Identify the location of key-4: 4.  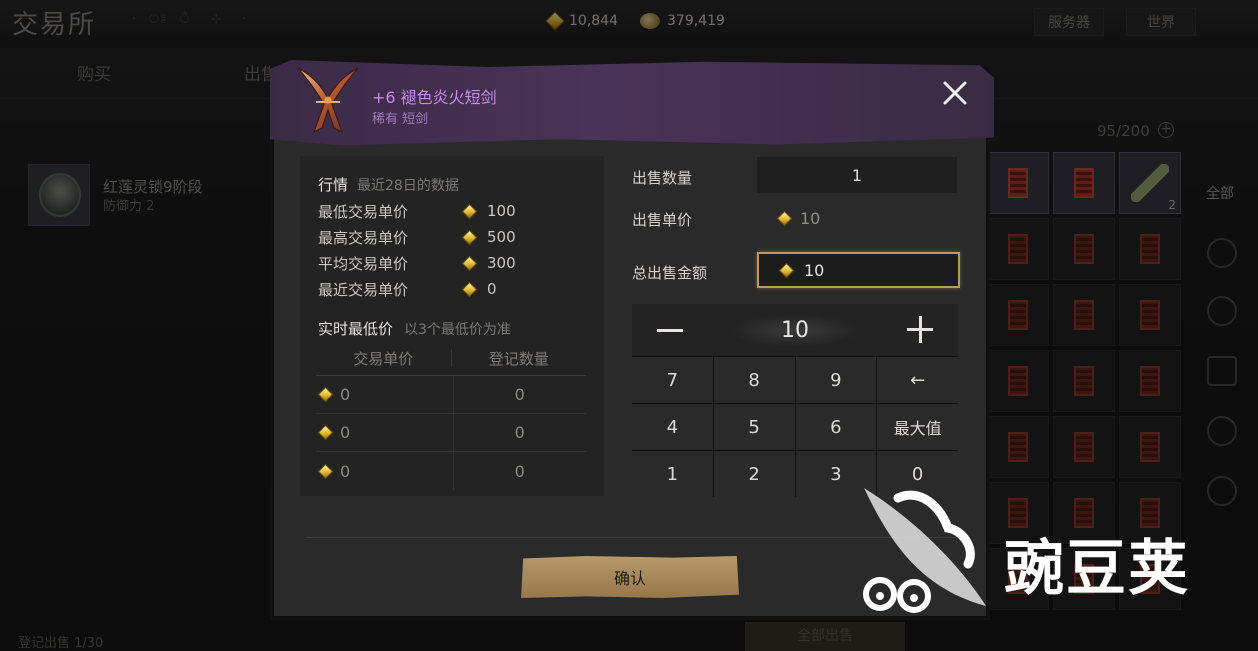
(672, 427).